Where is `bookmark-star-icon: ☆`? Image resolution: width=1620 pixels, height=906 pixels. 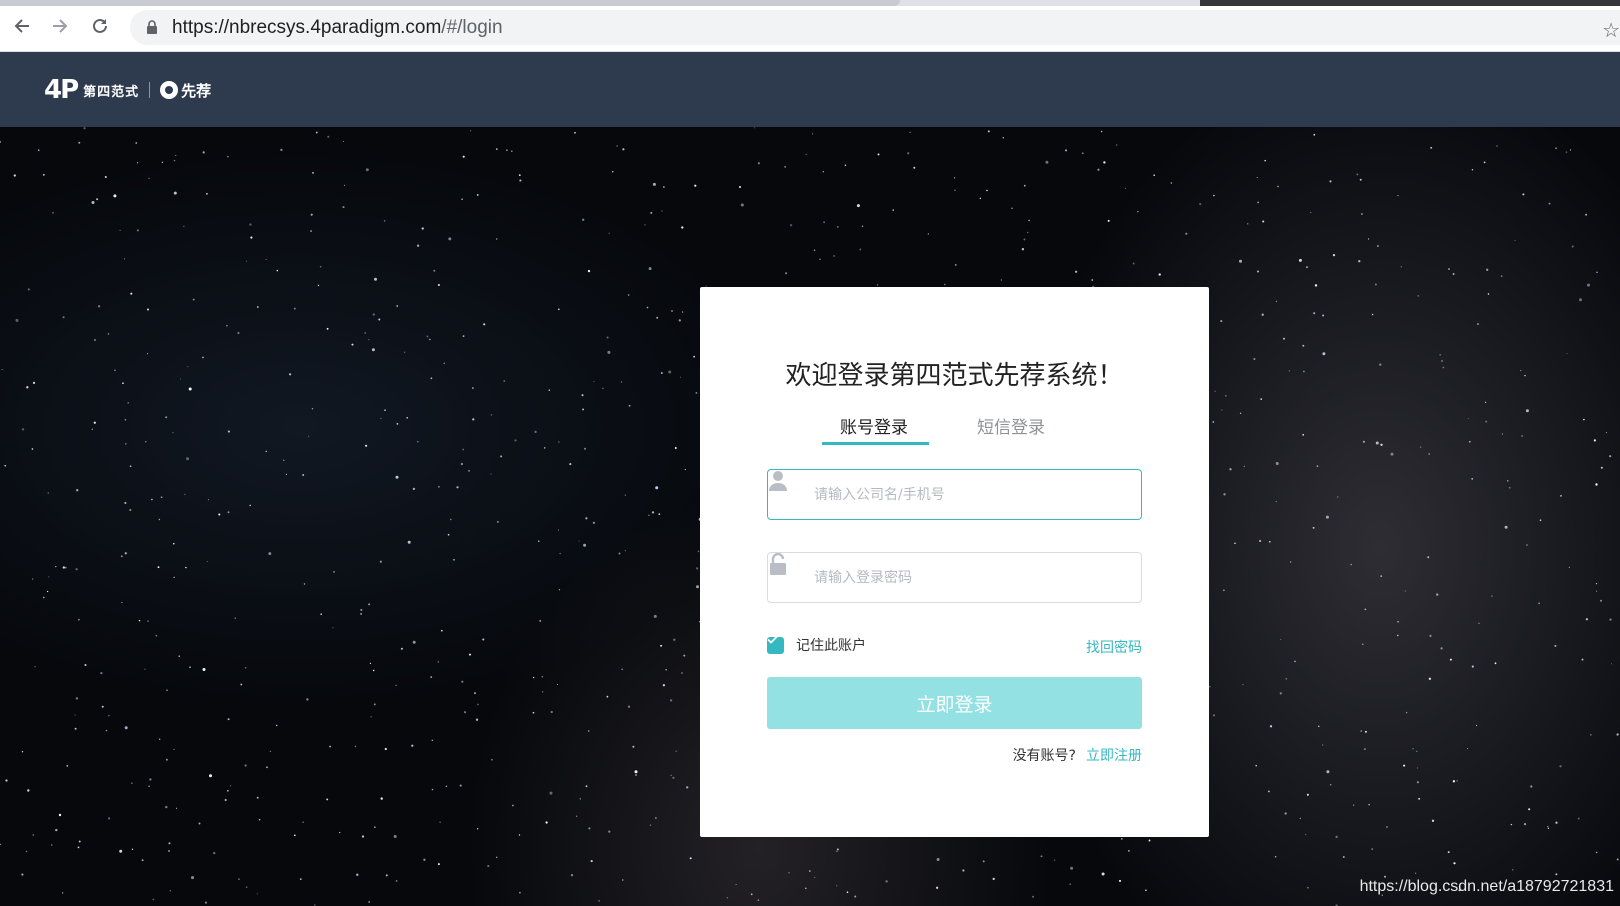
bookmark-star-icon: ☆ is located at coordinates (1611, 30).